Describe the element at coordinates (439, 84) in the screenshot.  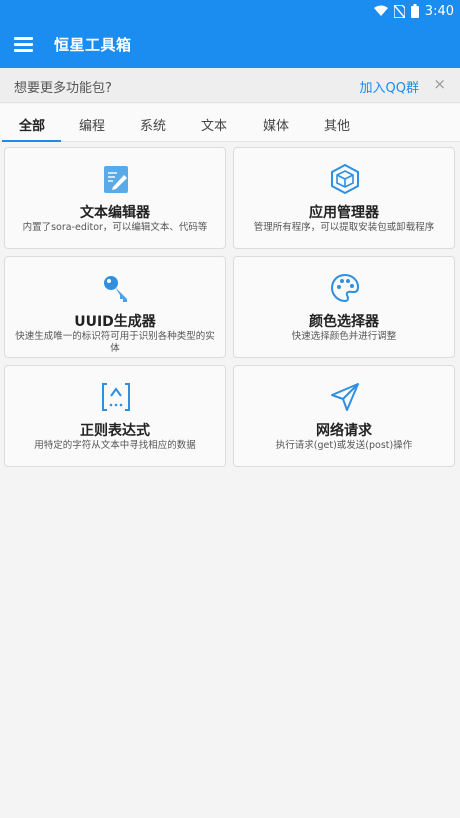
I see `close-icon: ×` at that location.